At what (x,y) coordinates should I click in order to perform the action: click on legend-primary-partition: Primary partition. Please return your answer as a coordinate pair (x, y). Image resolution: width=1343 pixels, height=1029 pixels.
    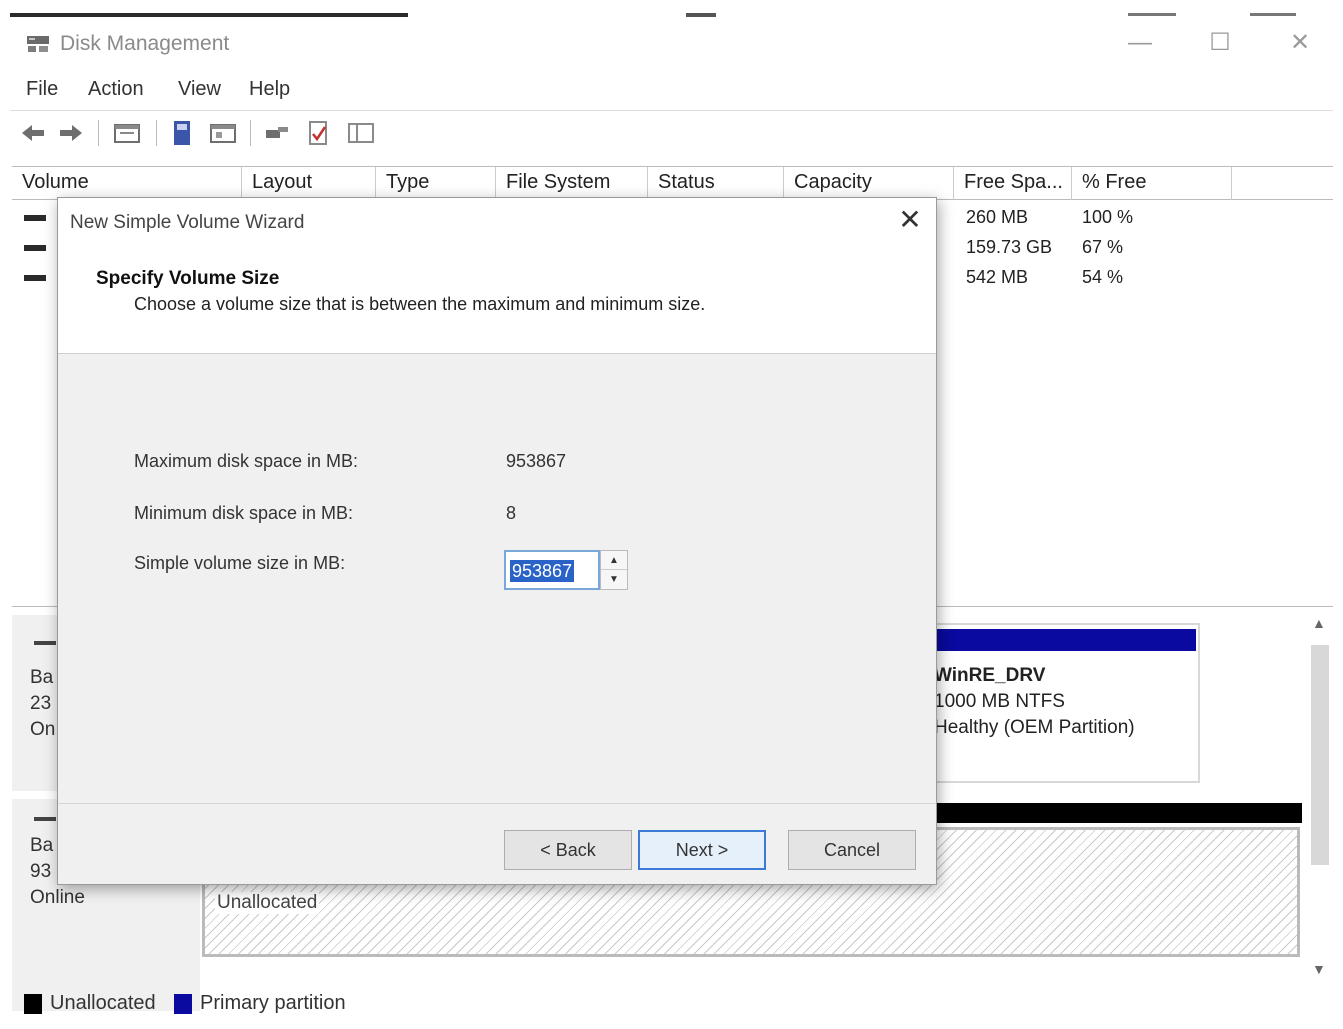
    Looking at the image, I should click on (273, 1003).